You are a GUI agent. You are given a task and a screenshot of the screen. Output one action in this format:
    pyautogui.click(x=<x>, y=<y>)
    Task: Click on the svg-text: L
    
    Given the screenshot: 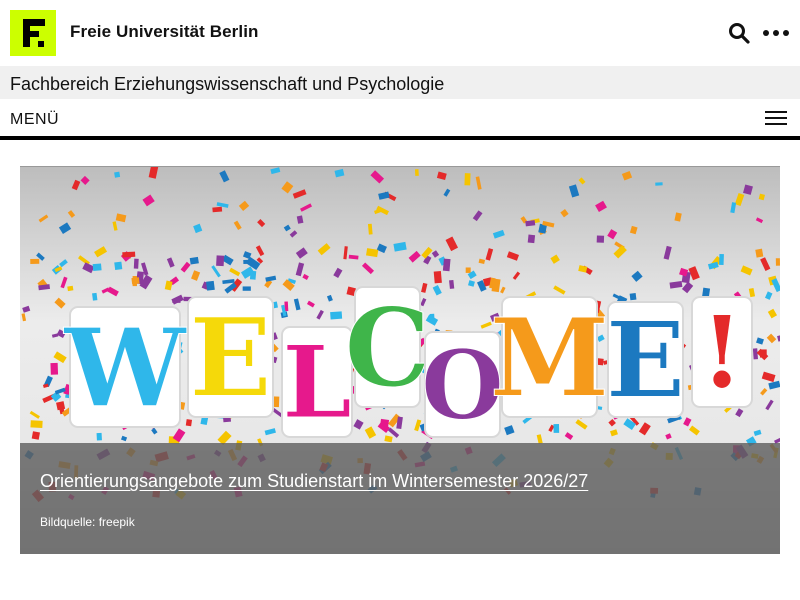 What is the action you would take?
    pyautogui.click(x=317, y=383)
    